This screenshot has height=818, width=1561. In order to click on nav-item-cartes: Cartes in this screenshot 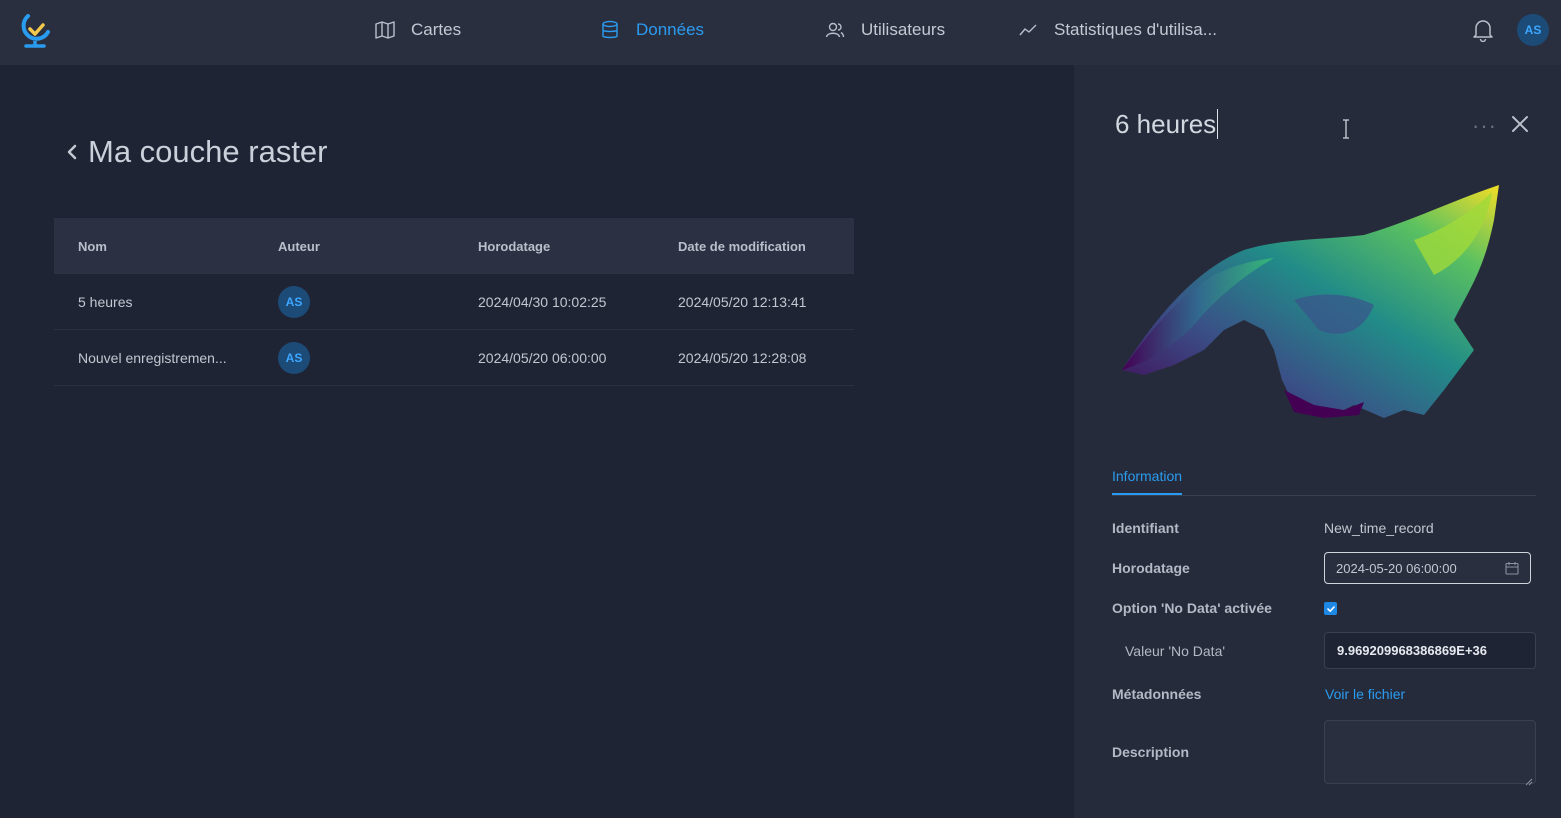, I will do `click(418, 30)`.